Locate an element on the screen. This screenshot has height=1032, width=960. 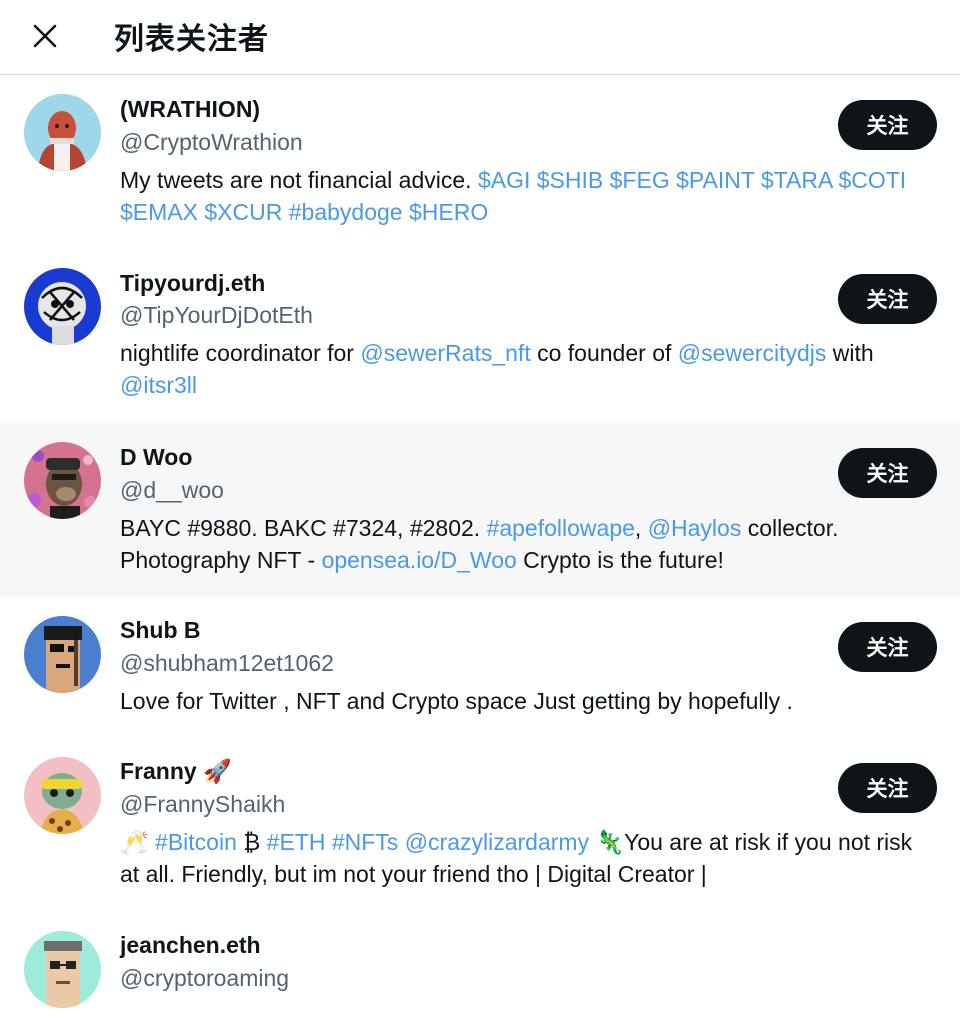
bio-link: opensea.io/D_Woo is located at coordinates (419, 560).